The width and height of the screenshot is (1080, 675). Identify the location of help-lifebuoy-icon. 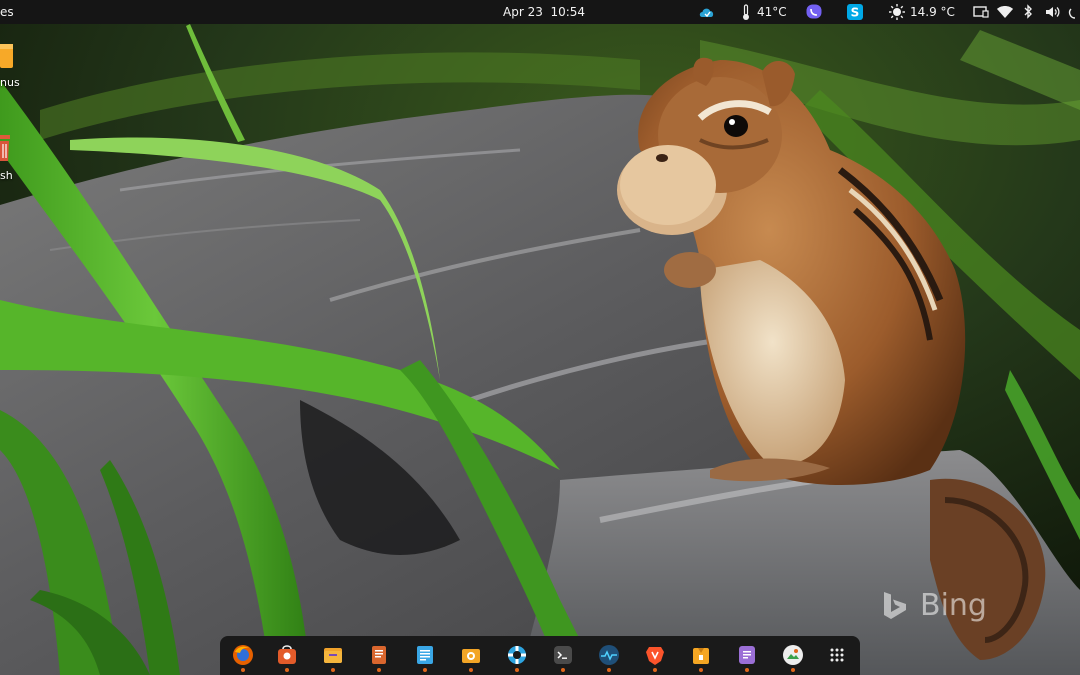
(517, 655).